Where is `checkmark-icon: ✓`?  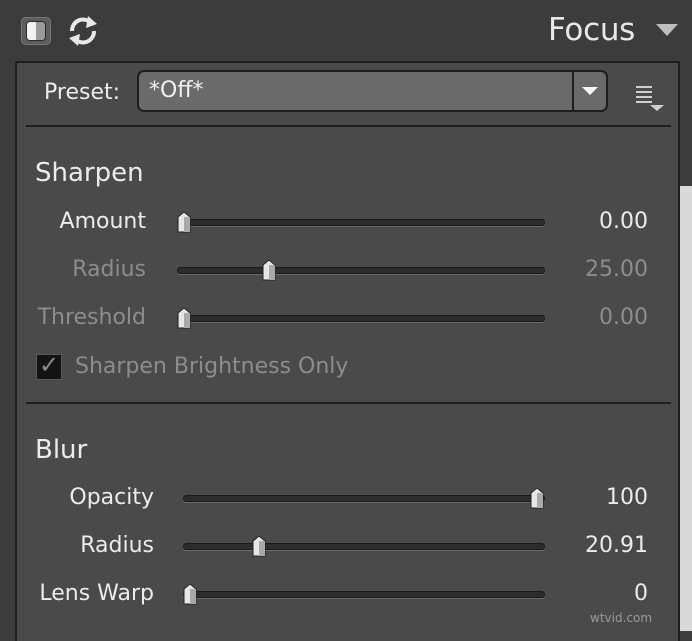 checkmark-icon: ✓ is located at coordinates (49, 365).